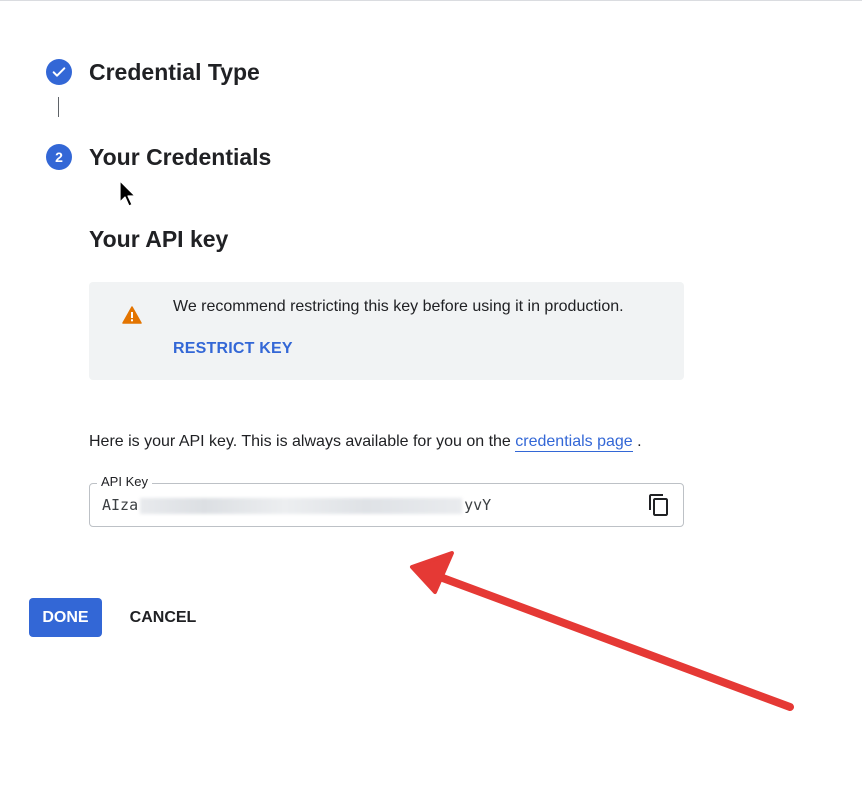 The image size is (862, 786). What do you see at coordinates (174, 72) in the screenshot?
I see `step-1-title: Credential Type` at bounding box center [174, 72].